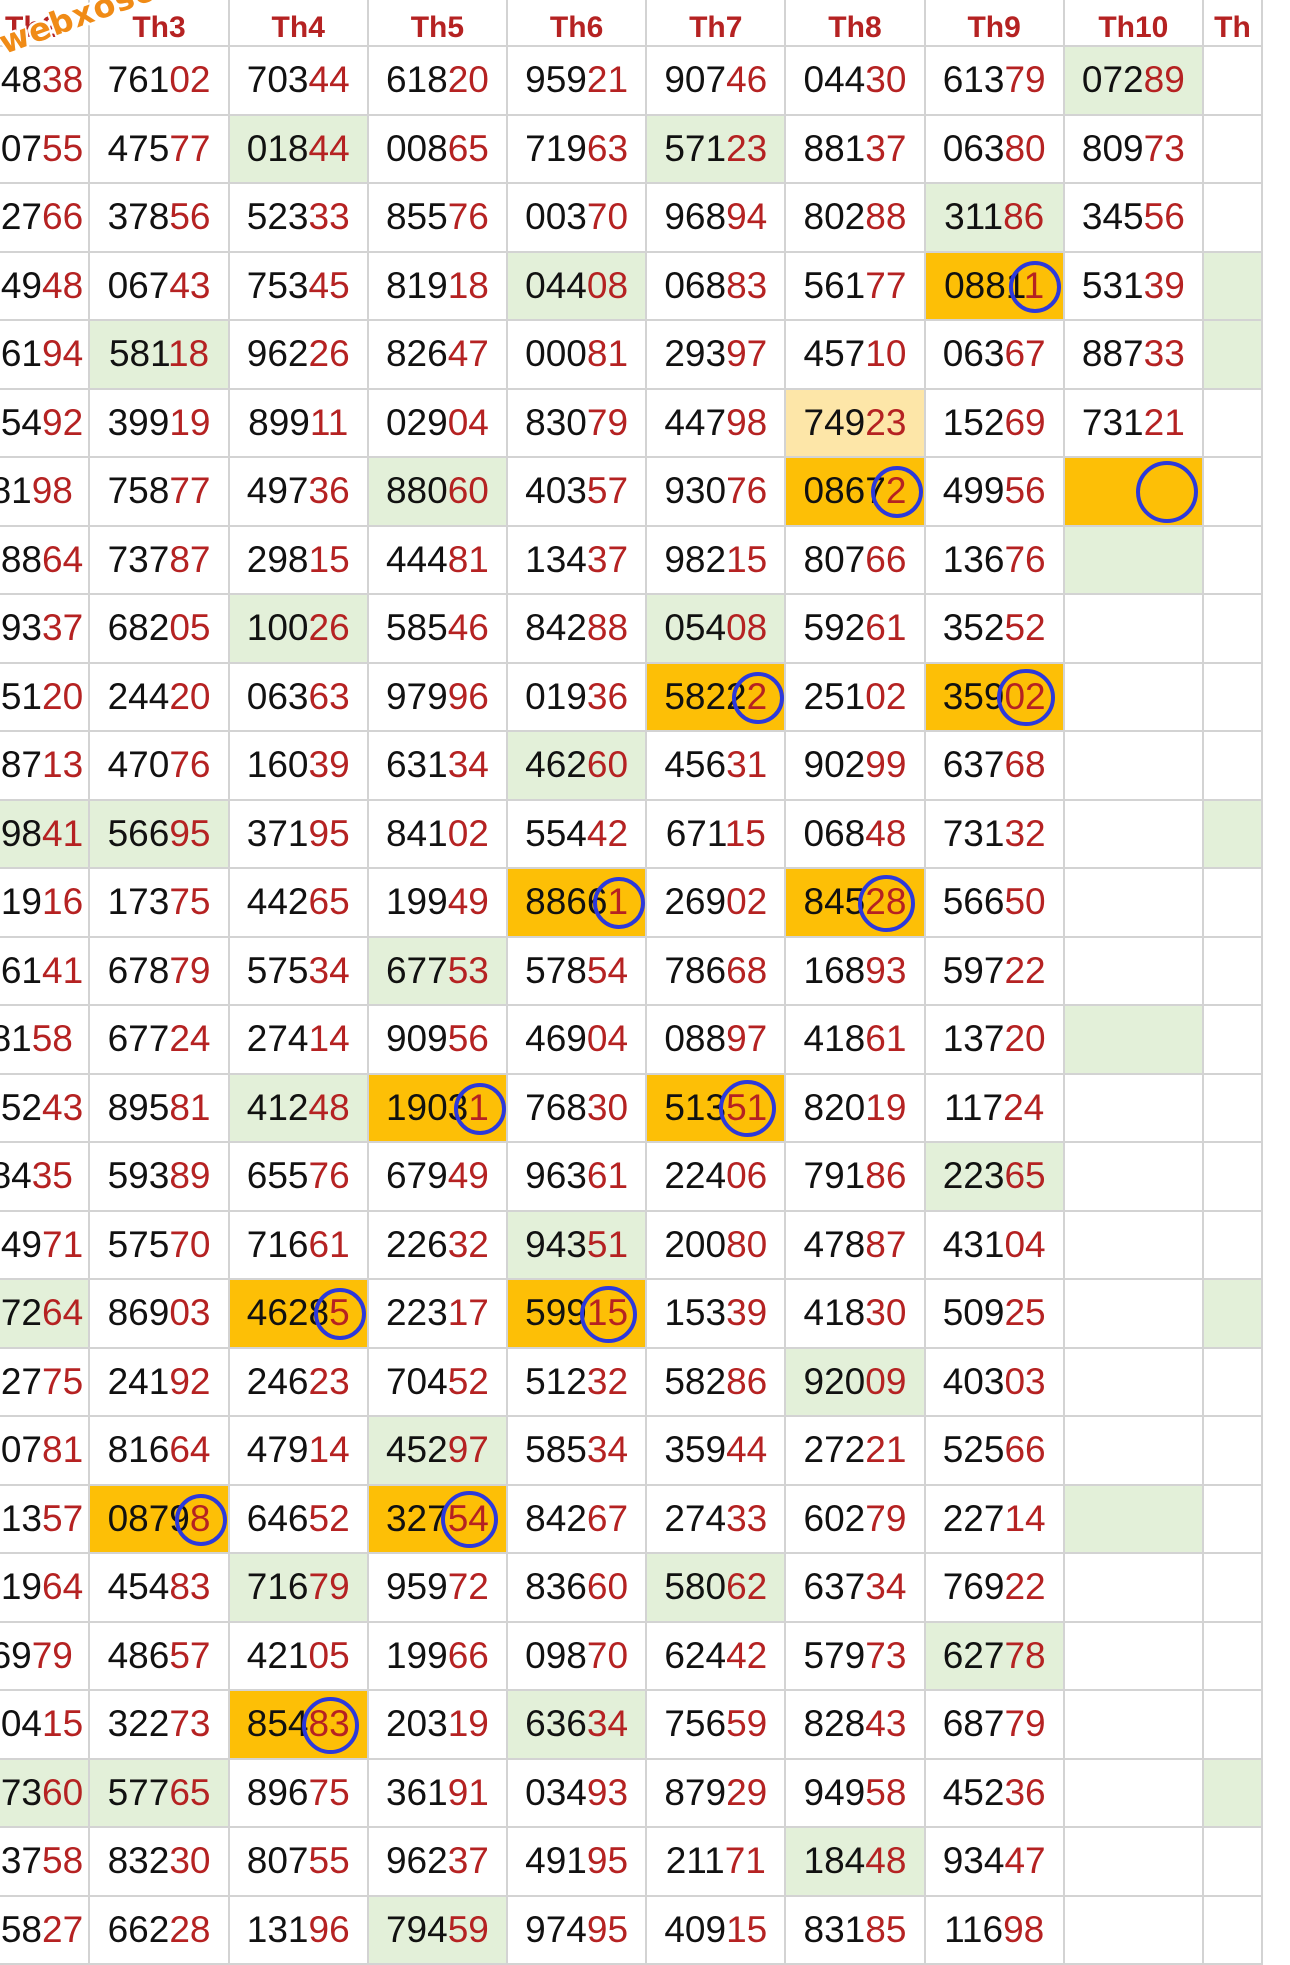 The height and width of the screenshot is (1965, 1290). I want to click on number-head: 879, so click(695, 1792).